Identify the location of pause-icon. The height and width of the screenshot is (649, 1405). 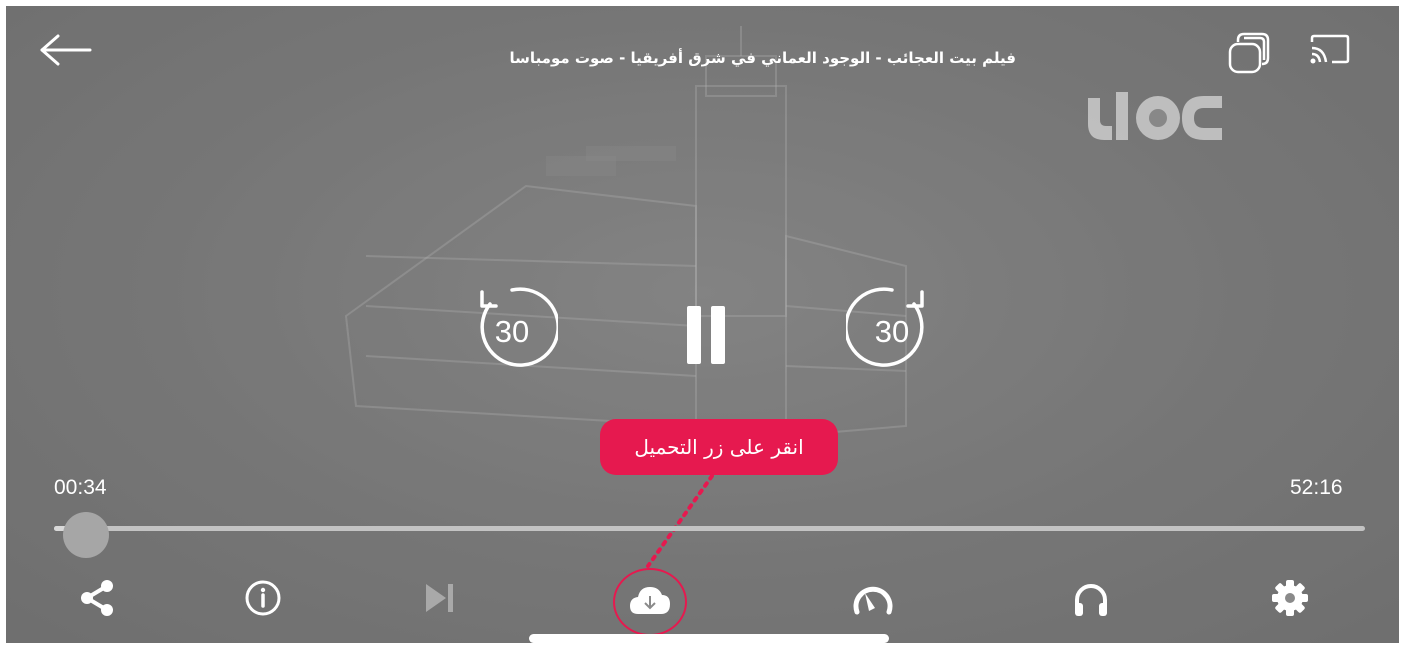
(706, 335).